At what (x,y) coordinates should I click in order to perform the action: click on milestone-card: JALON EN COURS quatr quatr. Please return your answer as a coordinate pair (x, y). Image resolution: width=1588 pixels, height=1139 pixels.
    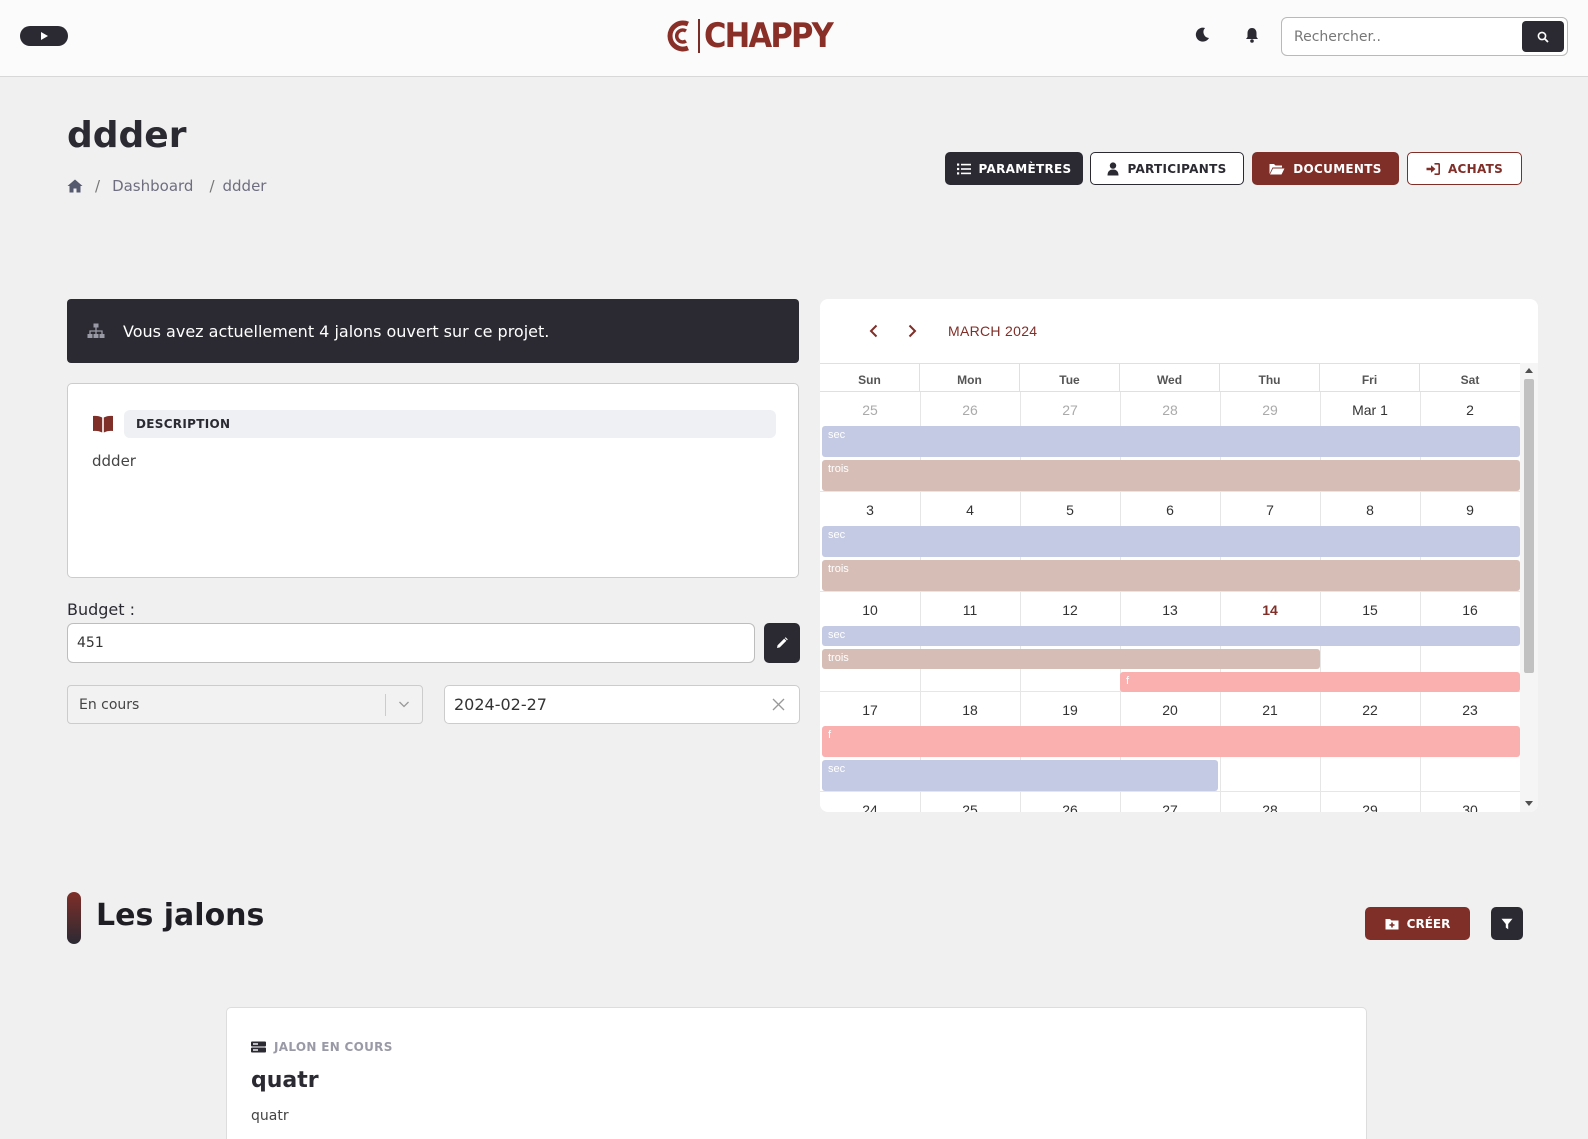
    Looking at the image, I should click on (796, 1073).